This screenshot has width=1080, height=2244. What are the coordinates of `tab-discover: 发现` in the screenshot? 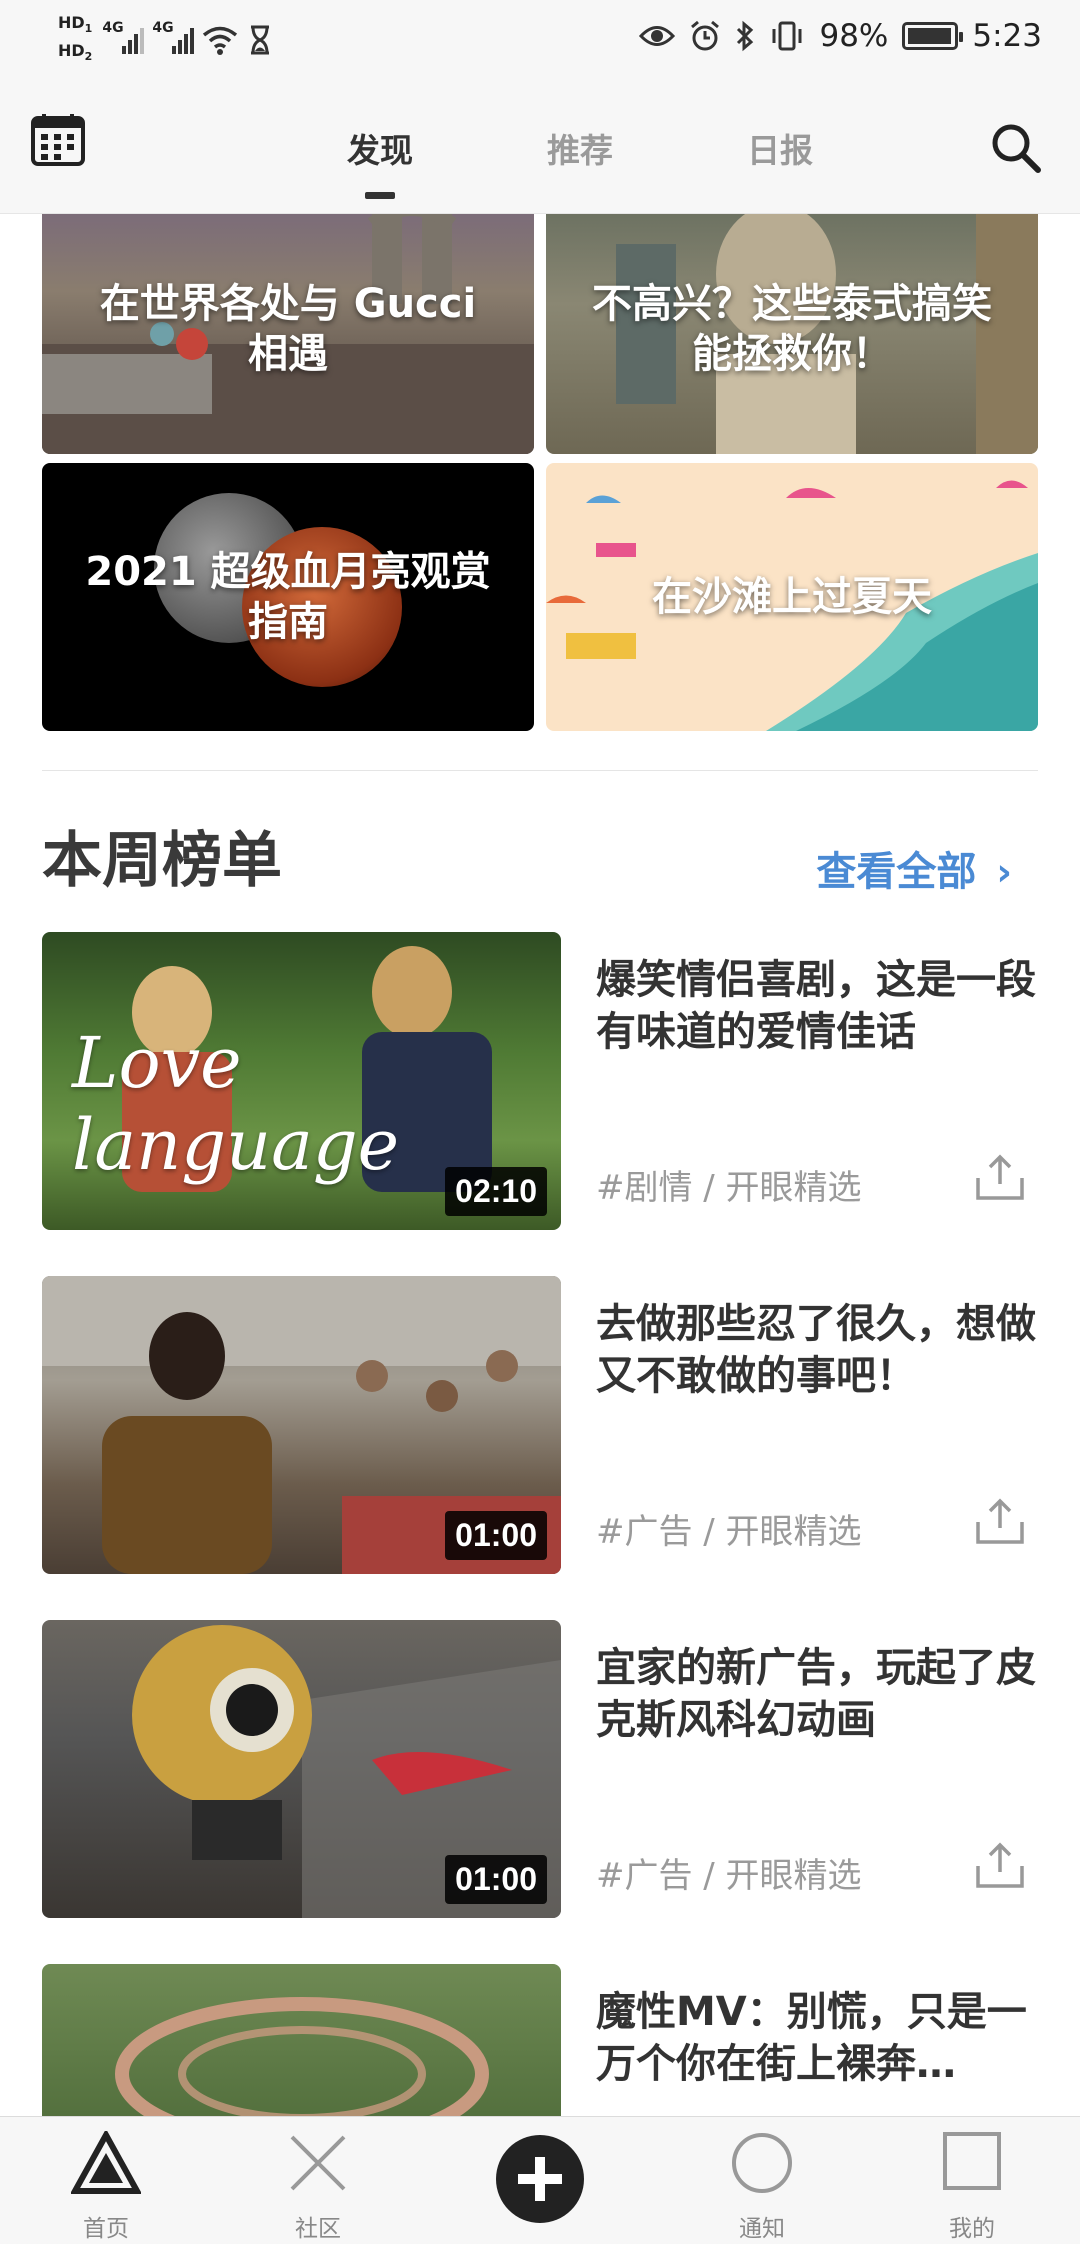 It's located at (380, 161).